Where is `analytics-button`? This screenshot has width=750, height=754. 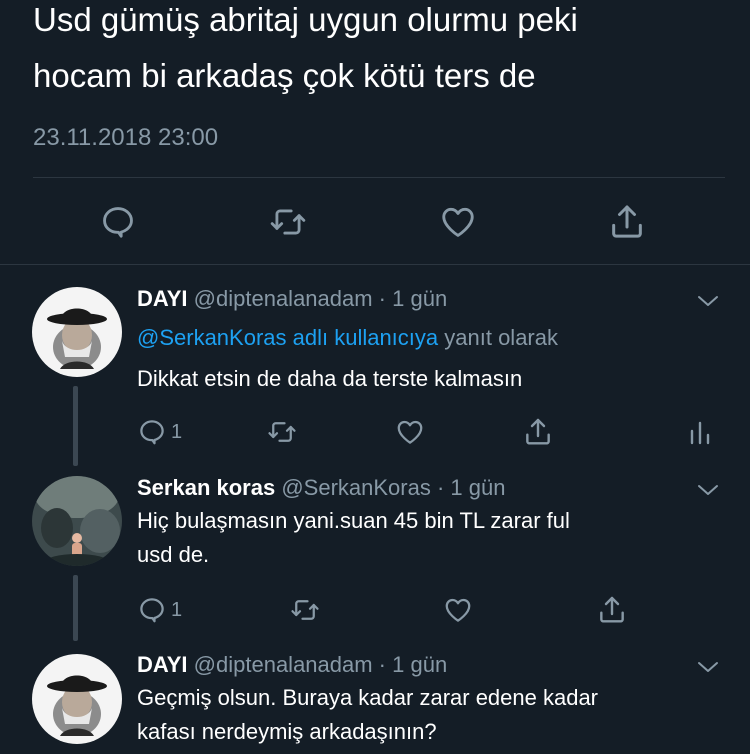
analytics-button is located at coordinates (700, 432).